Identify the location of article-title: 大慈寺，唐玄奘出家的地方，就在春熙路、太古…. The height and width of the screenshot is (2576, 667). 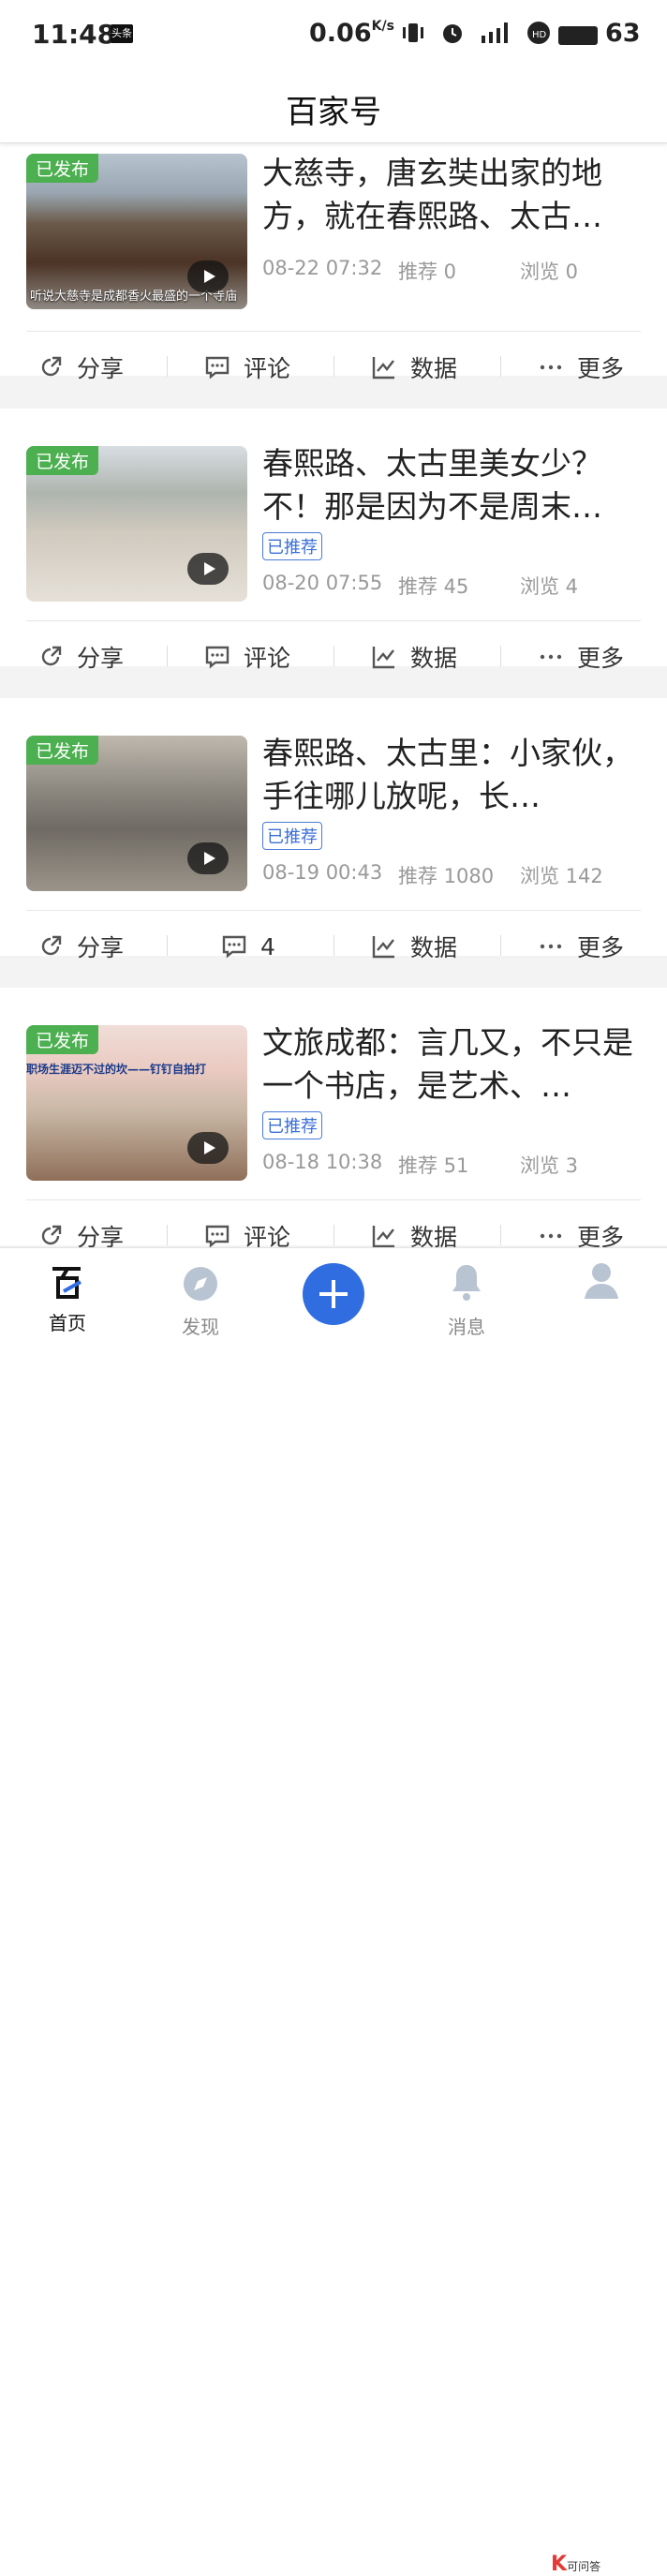
(449, 195).